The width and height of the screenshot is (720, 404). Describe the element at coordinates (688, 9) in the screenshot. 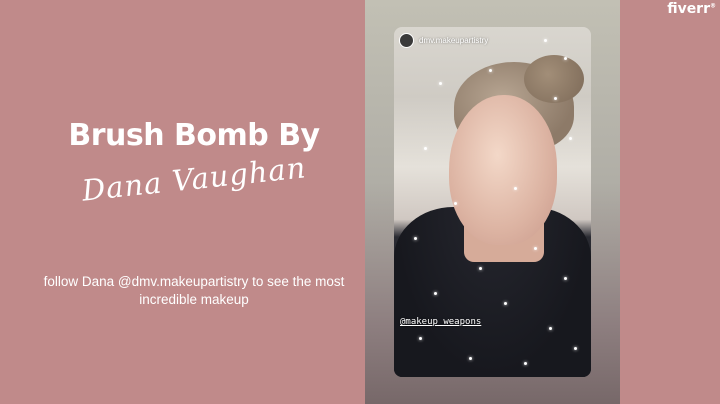

I see `logo-text: fiverr` at that location.